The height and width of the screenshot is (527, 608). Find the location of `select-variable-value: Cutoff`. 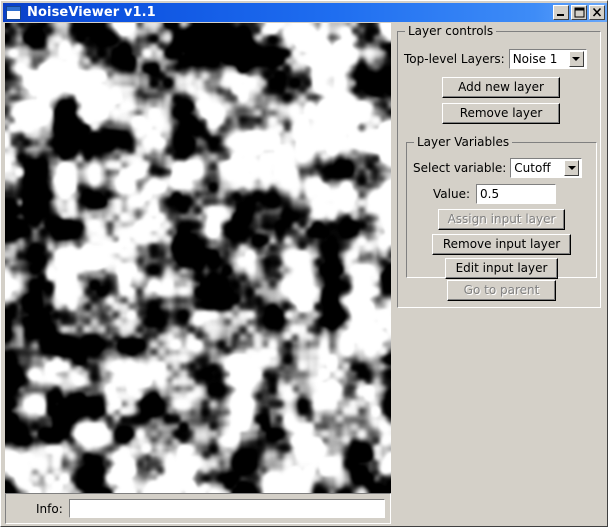

select-variable-value: Cutoff is located at coordinates (532, 168).